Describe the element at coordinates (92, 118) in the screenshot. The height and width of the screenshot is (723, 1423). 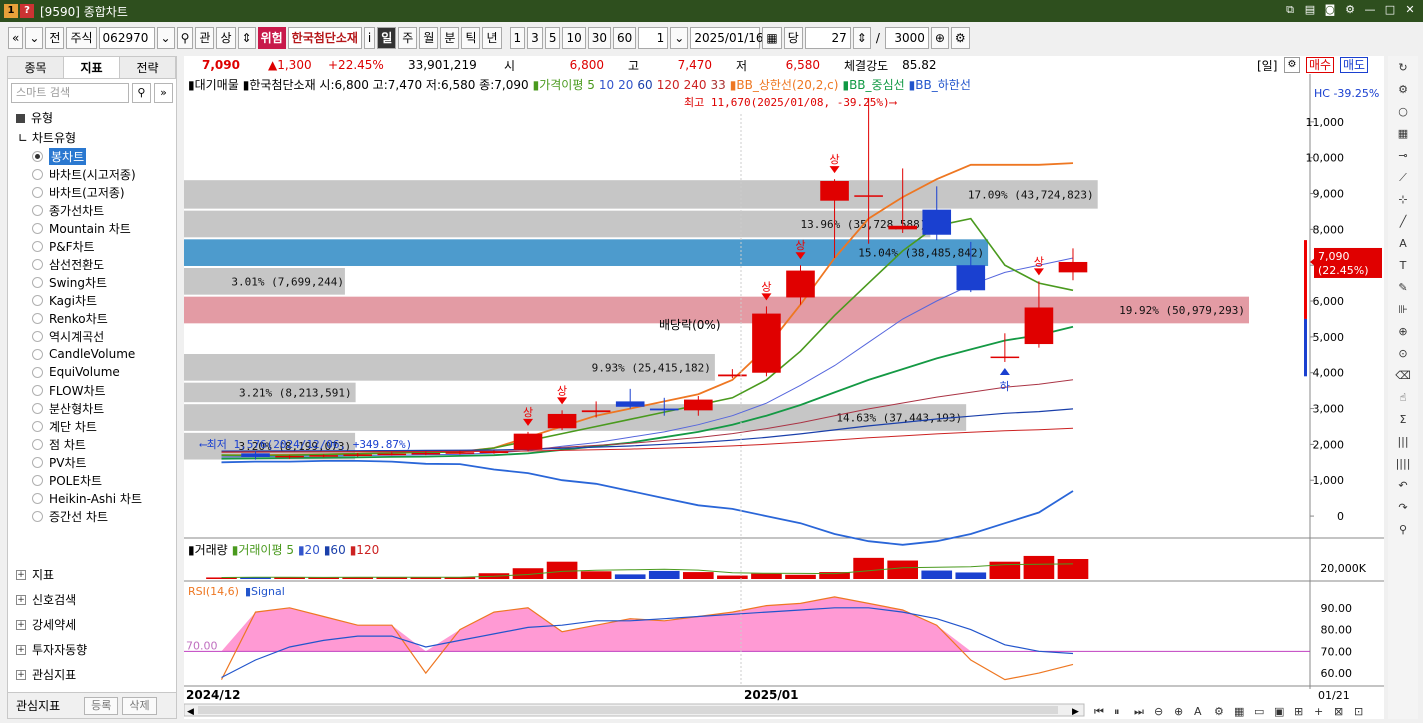
I see `section-type: 유형` at that location.